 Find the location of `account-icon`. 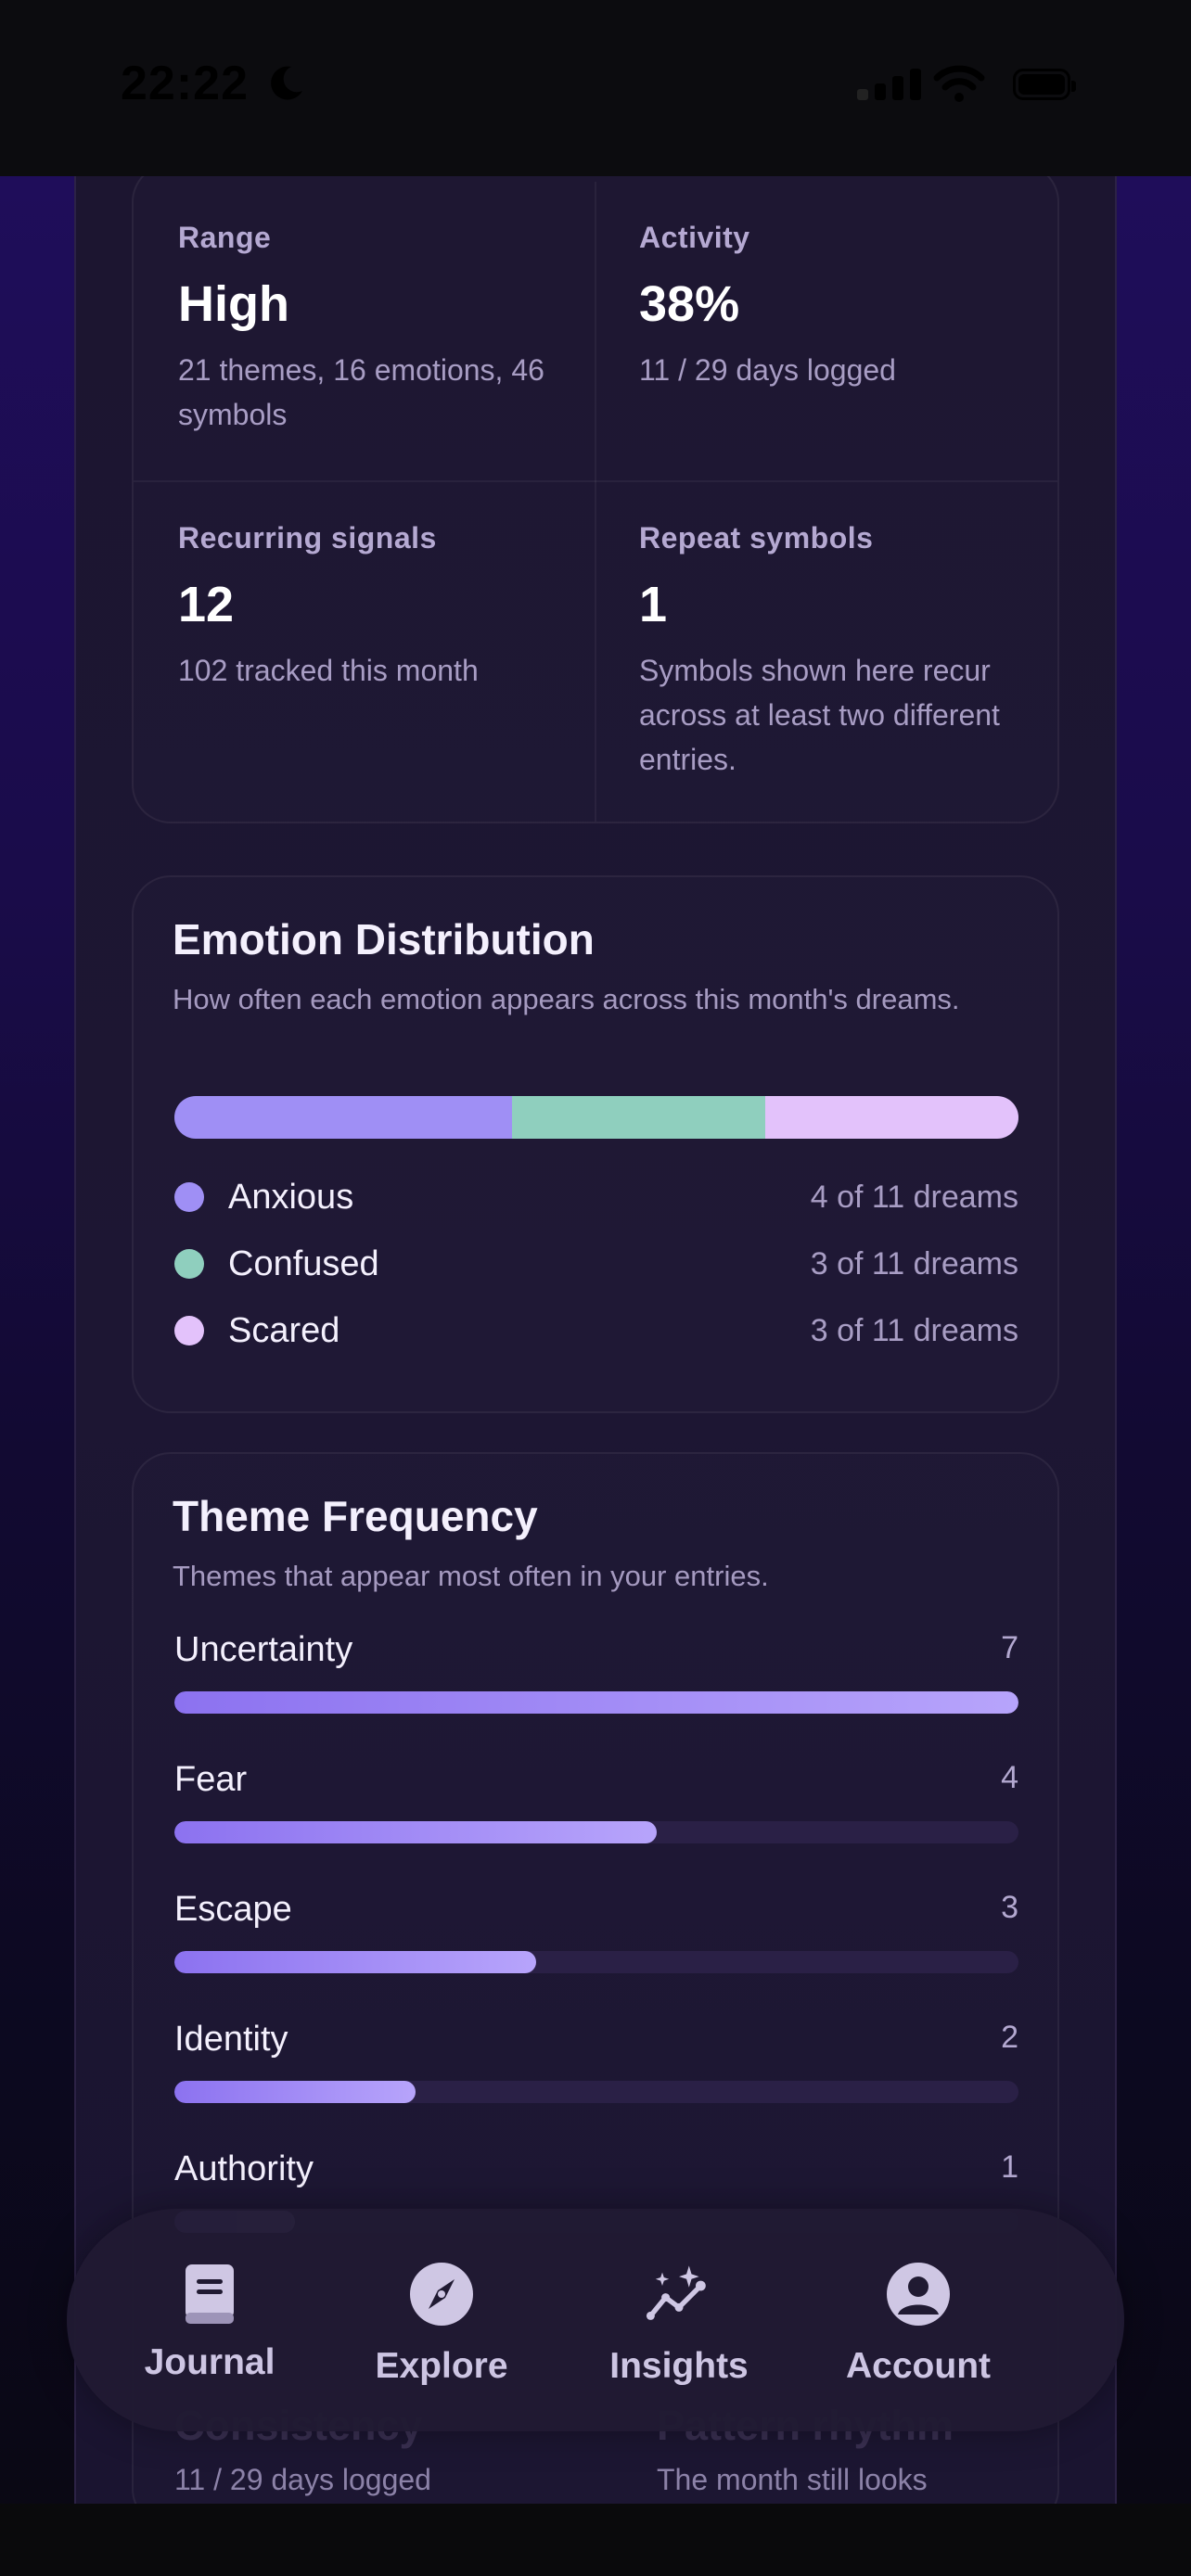

account-icon is located at coordinates (918, 2294).